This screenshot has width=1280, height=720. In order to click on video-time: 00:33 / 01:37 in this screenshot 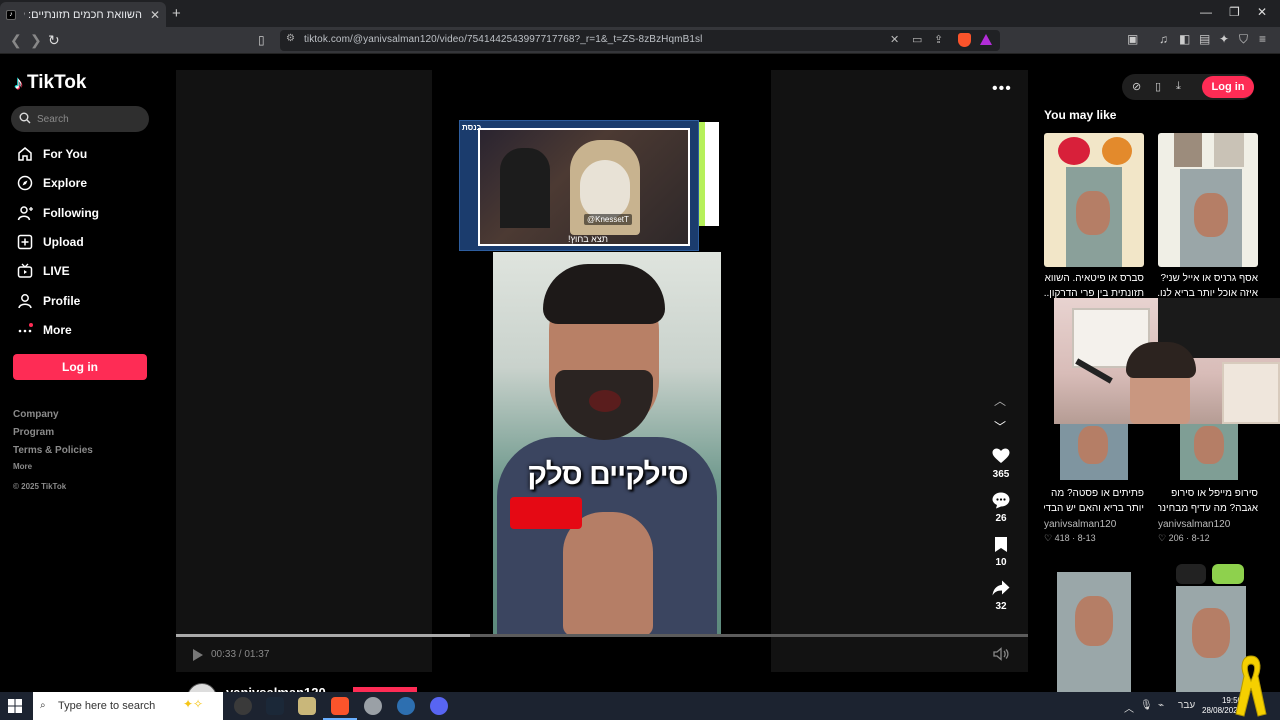, I will do `click(240, 654)`.